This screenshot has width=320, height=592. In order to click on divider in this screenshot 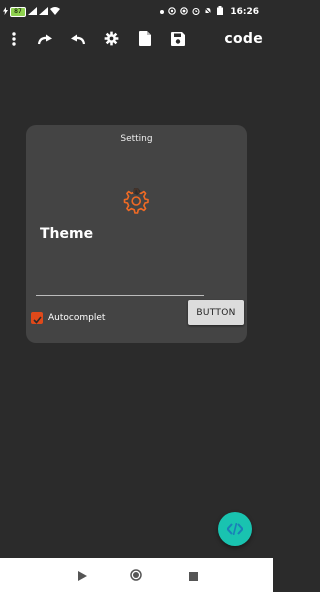, I will do `click(120, 295)`.